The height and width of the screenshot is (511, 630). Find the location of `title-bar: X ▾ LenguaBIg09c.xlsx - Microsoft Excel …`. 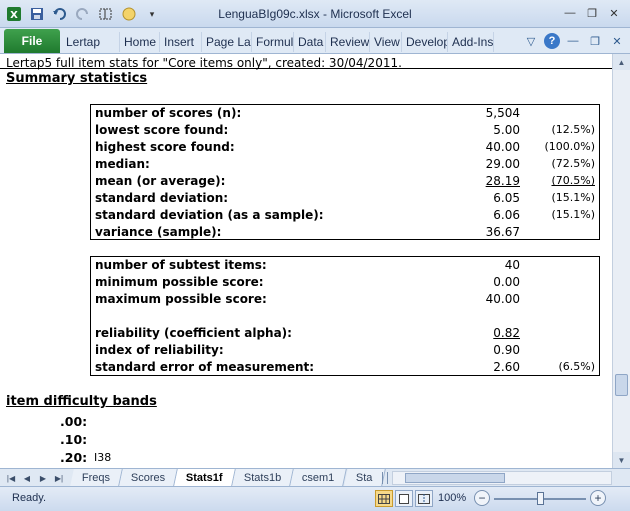

title-bar: X ▾ LenguaBIg09c.xlsx - Microsoft Excel … is located at coordinates (315, 14).